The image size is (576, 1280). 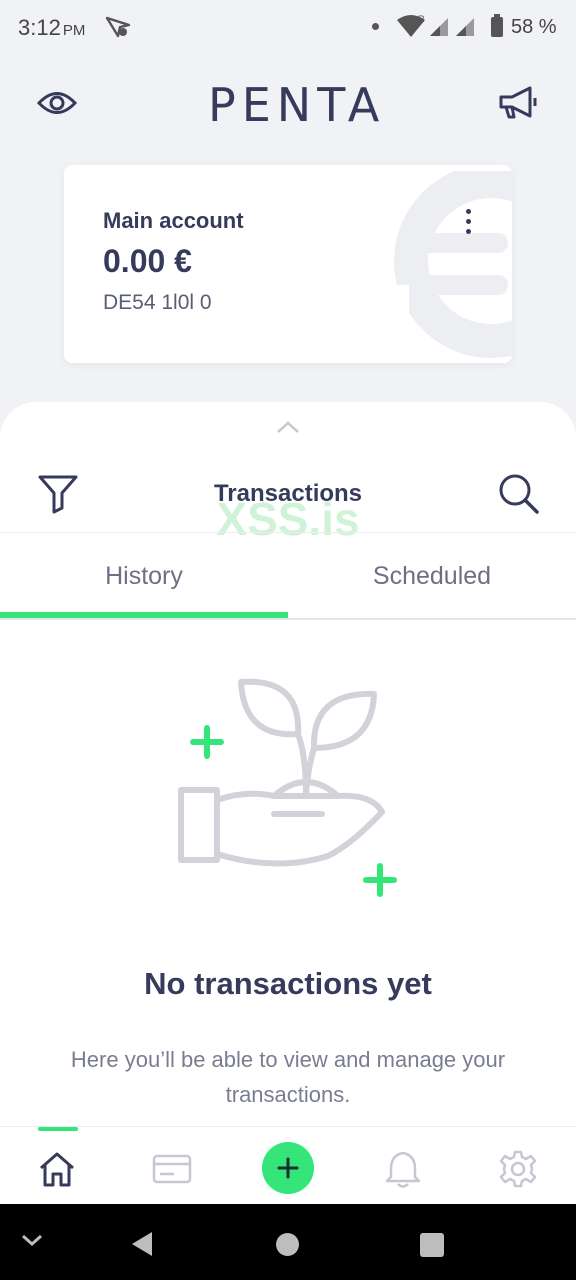 What do you see at coordinates (288, 983) in the screenshot?
I see `empty-state-title: No transactions yet` at bounding box center [288, 983].